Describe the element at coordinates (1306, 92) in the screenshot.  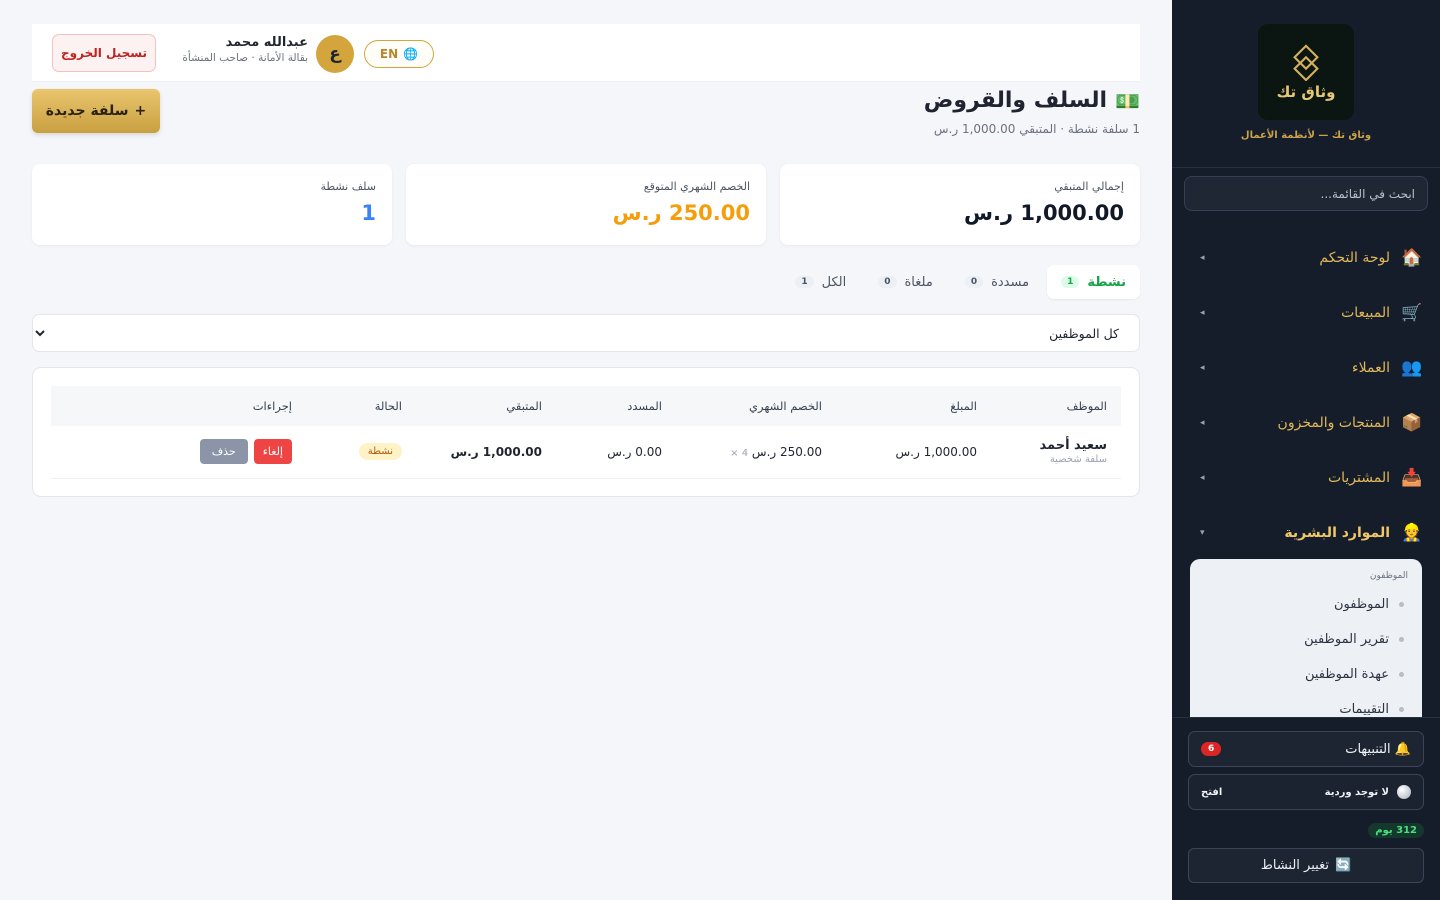
I see `brand-name: وثاق تك` at that location.